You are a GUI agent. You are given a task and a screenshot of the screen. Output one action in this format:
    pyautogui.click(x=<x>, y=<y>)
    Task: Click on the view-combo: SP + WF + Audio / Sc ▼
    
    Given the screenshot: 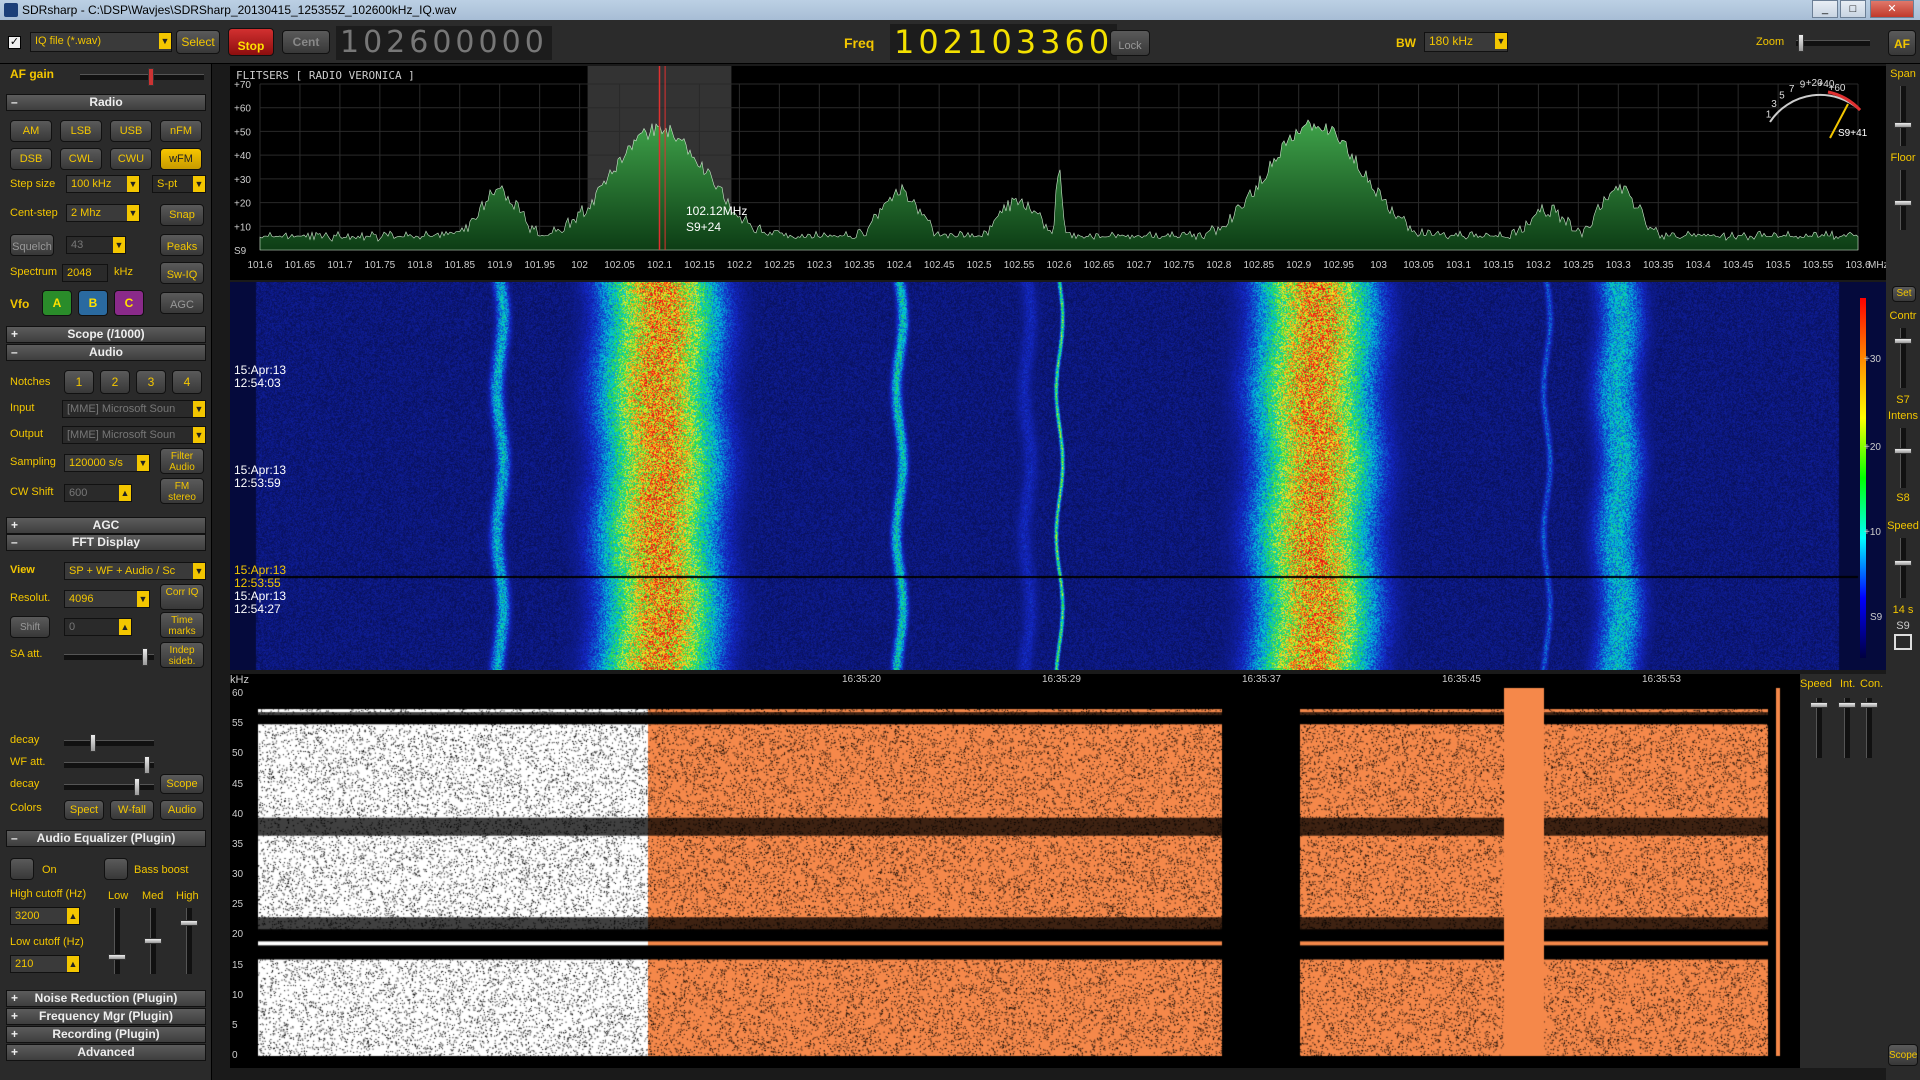 What is the action you would take?
    pyautogui.click(x=135, y=571)
    